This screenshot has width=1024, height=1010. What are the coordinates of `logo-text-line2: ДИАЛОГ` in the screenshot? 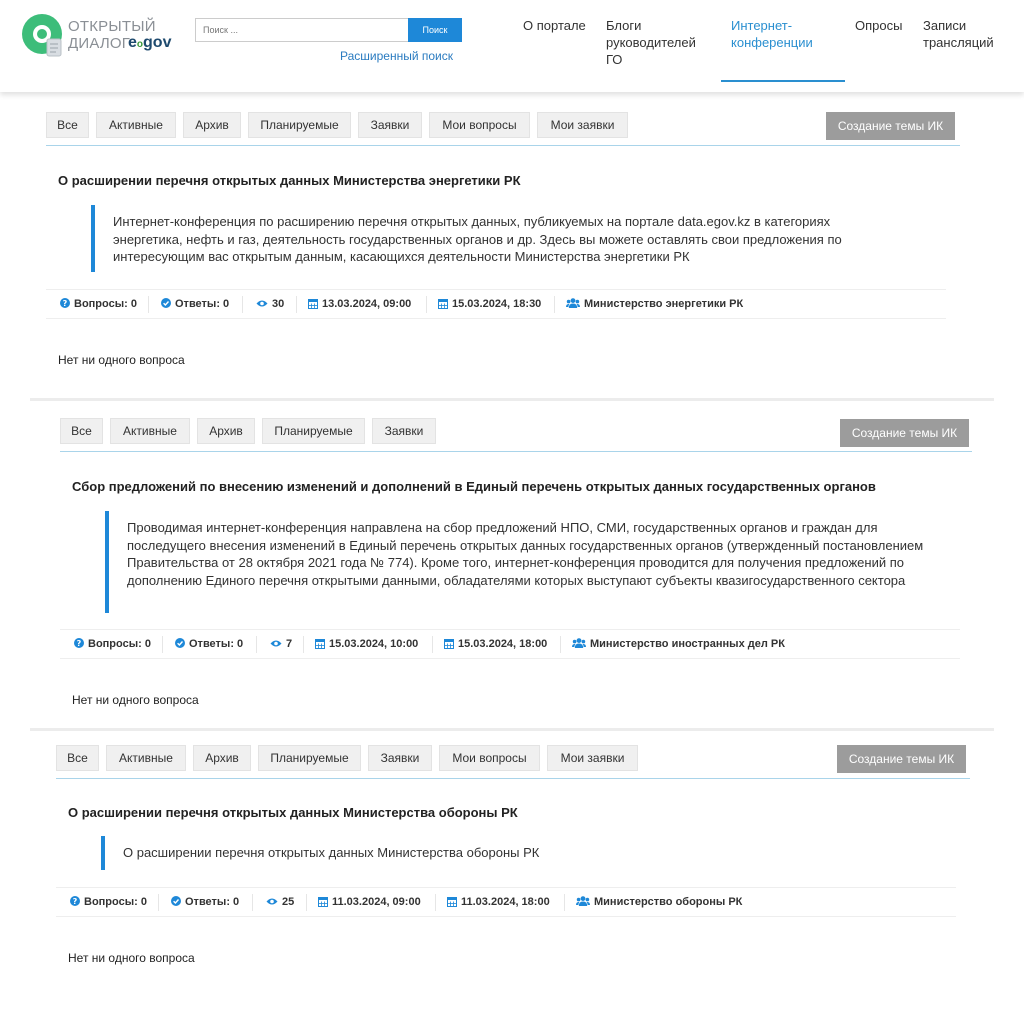 It's located at (99, 43).